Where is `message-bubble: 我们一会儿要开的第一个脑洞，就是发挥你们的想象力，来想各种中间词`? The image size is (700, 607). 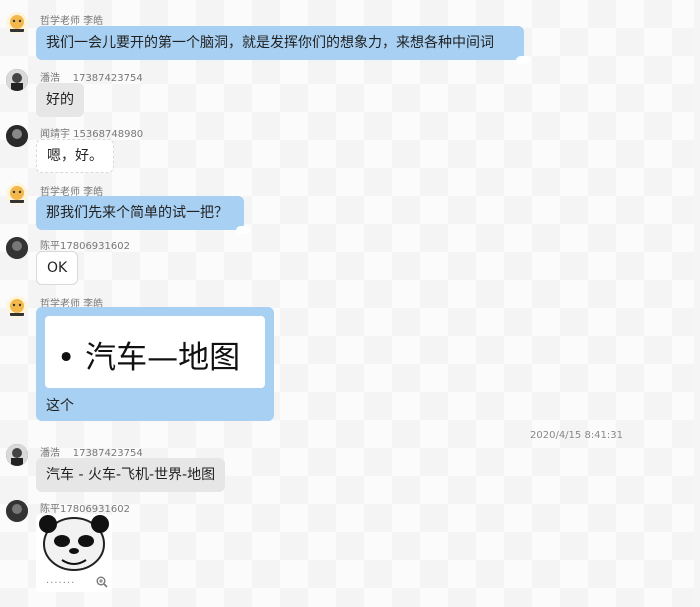 message-bubble: 我们一会儿要开的第一个脑洞，就是发挥你们的想象力，来想各种中间词 is located at coordinates (283, 45).